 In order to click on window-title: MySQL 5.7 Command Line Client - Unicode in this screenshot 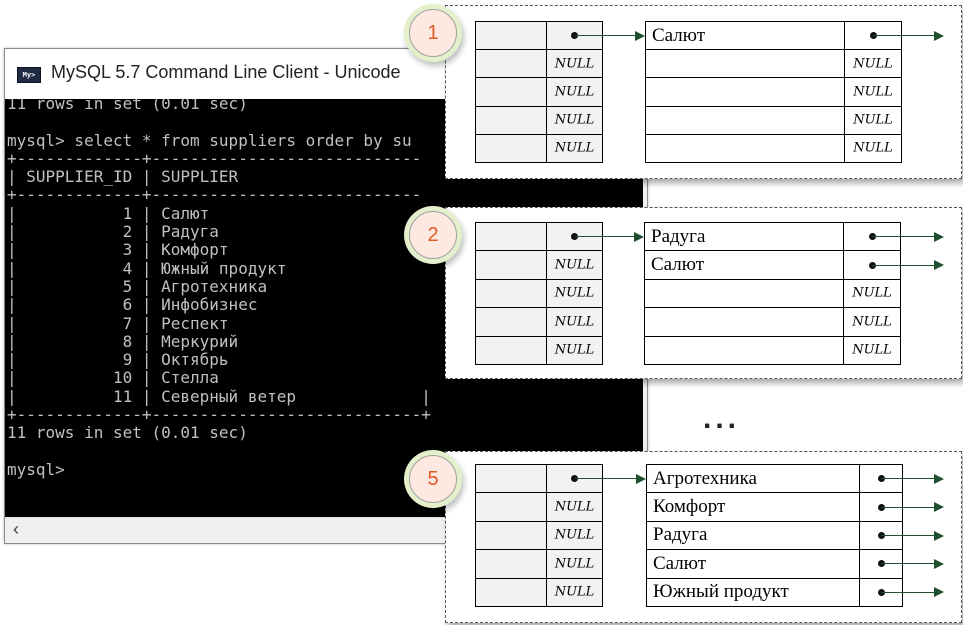, I will do `click(226, 72)`.